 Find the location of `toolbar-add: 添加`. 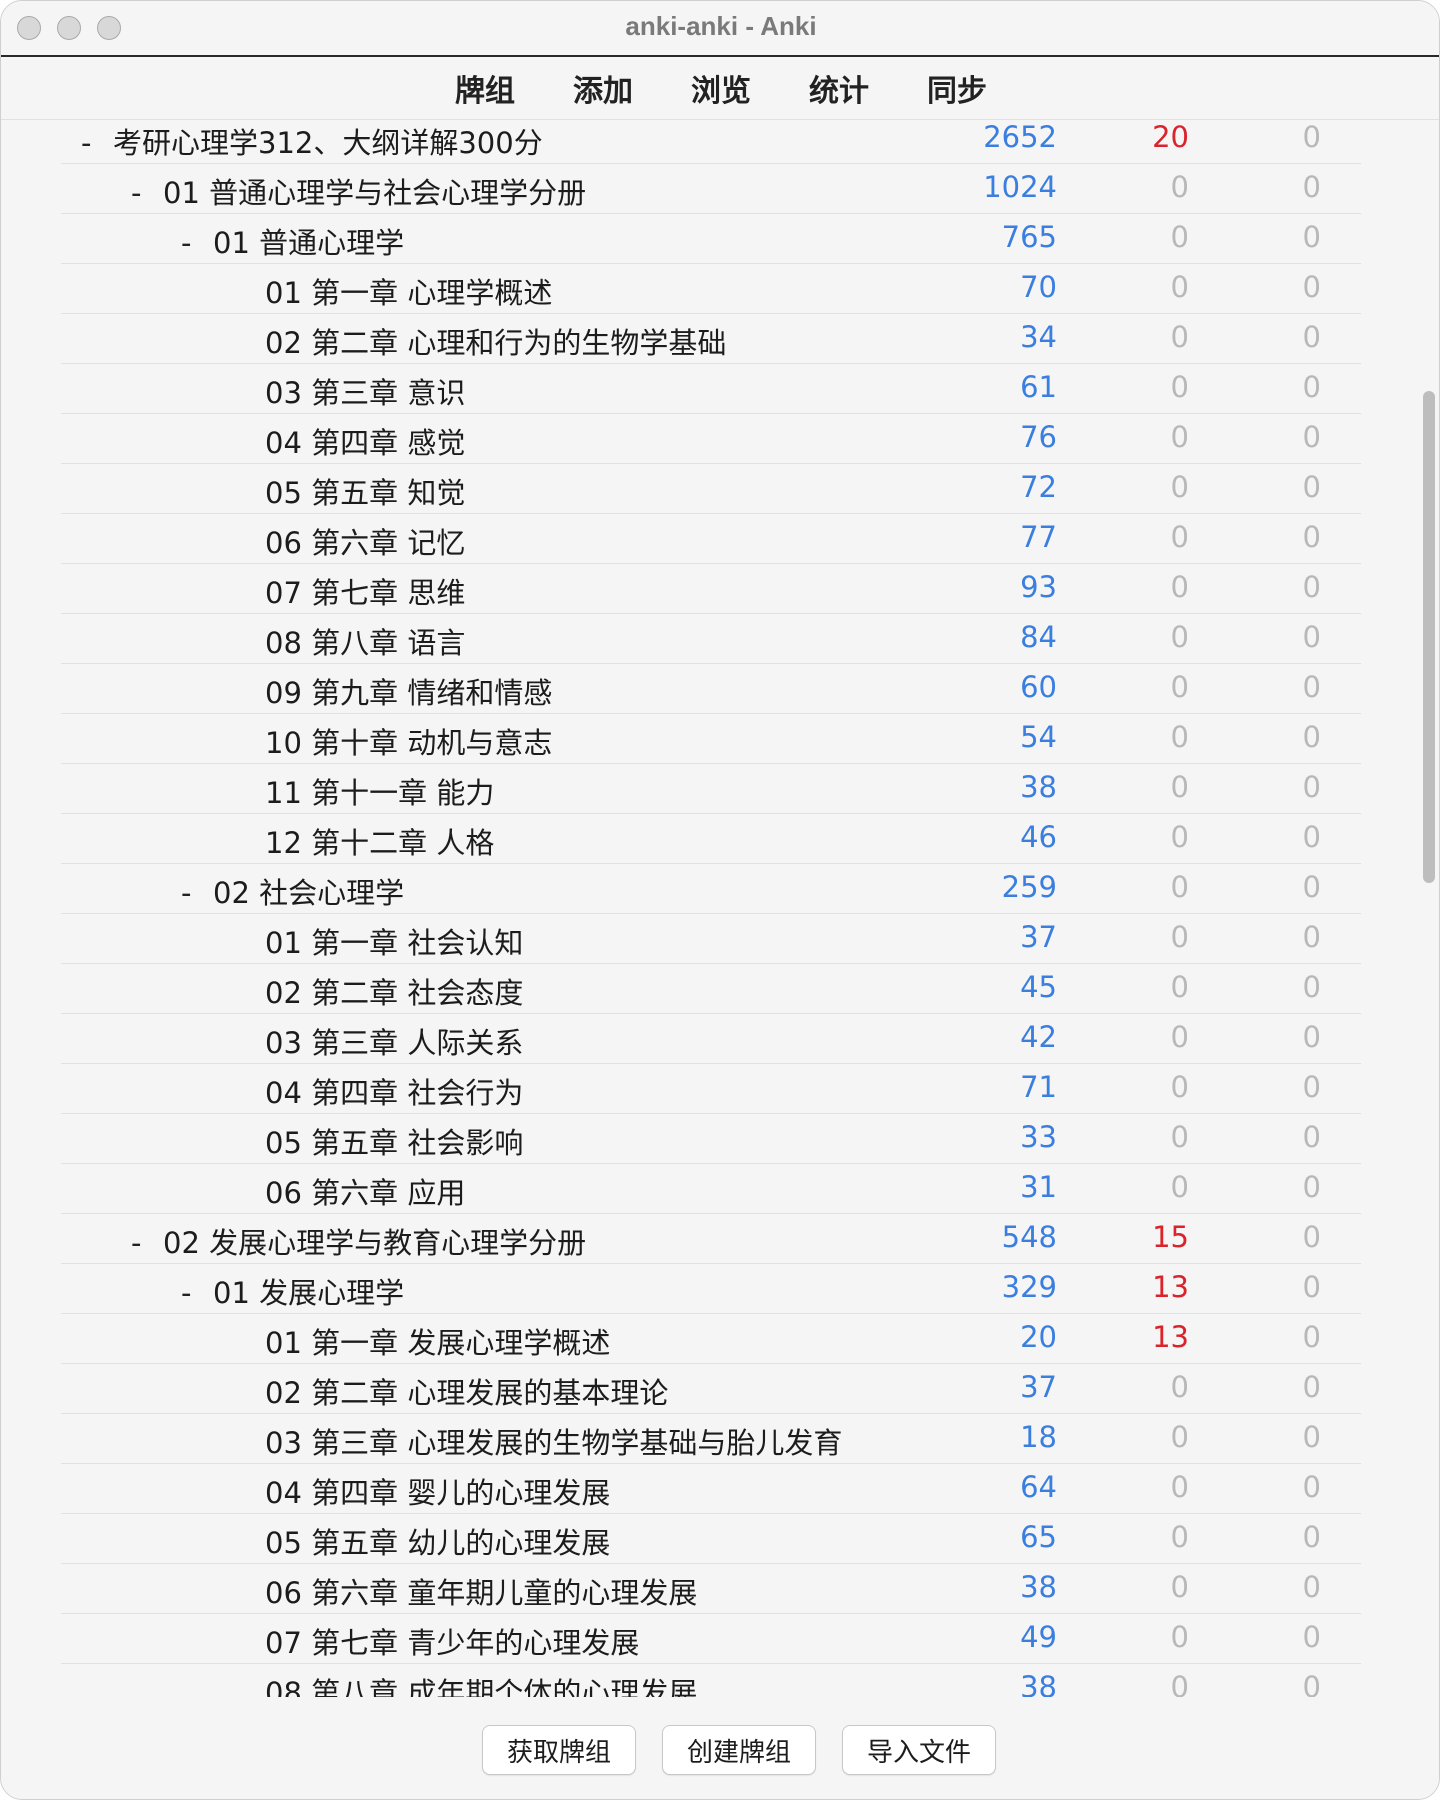

toolbar-add: 添加 is located at coordinates (603, 88).